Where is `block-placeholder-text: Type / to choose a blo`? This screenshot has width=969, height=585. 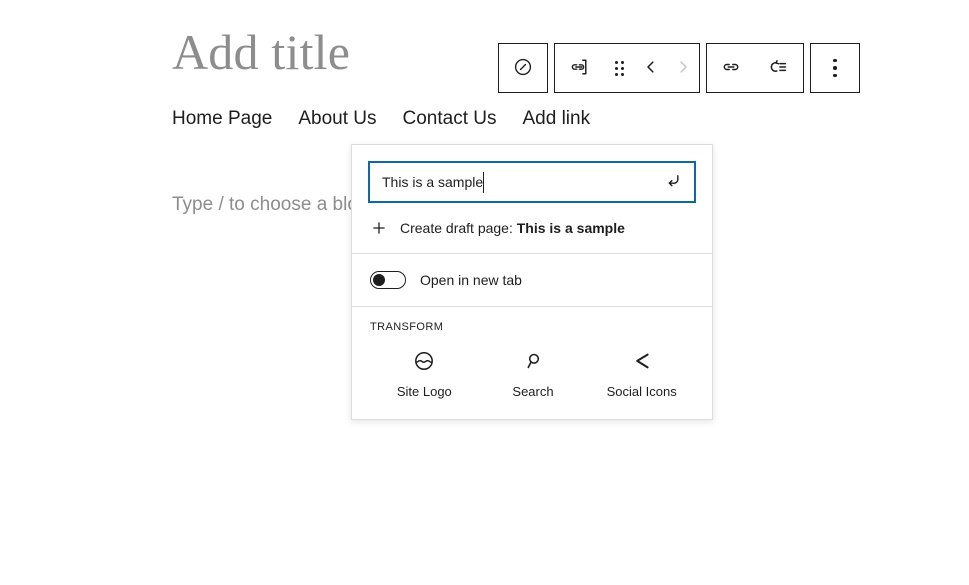 block-placeholder-text: Type / to choose a blo is located at coordinates (265, 205).